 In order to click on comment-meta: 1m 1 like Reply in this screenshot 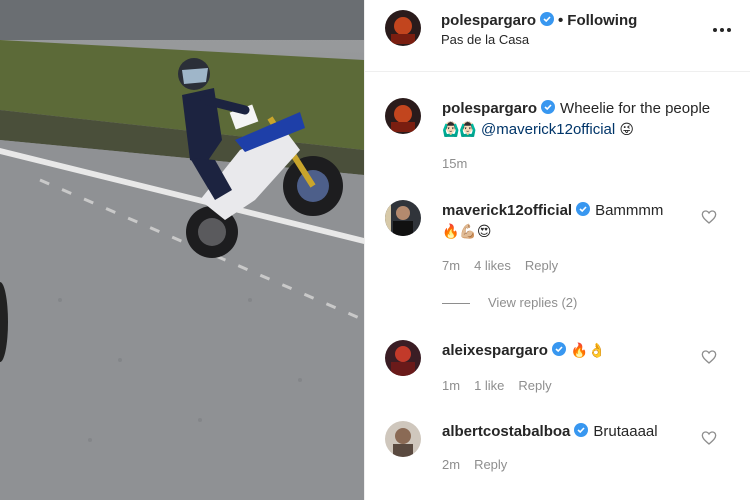, I will do `click(504, 385)`.